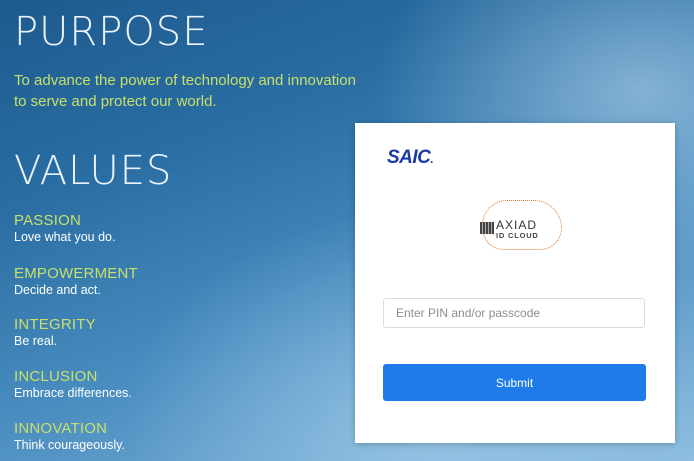 The image size is (694, 461). I want to click on value-name: PASSION, so click(47, 220).